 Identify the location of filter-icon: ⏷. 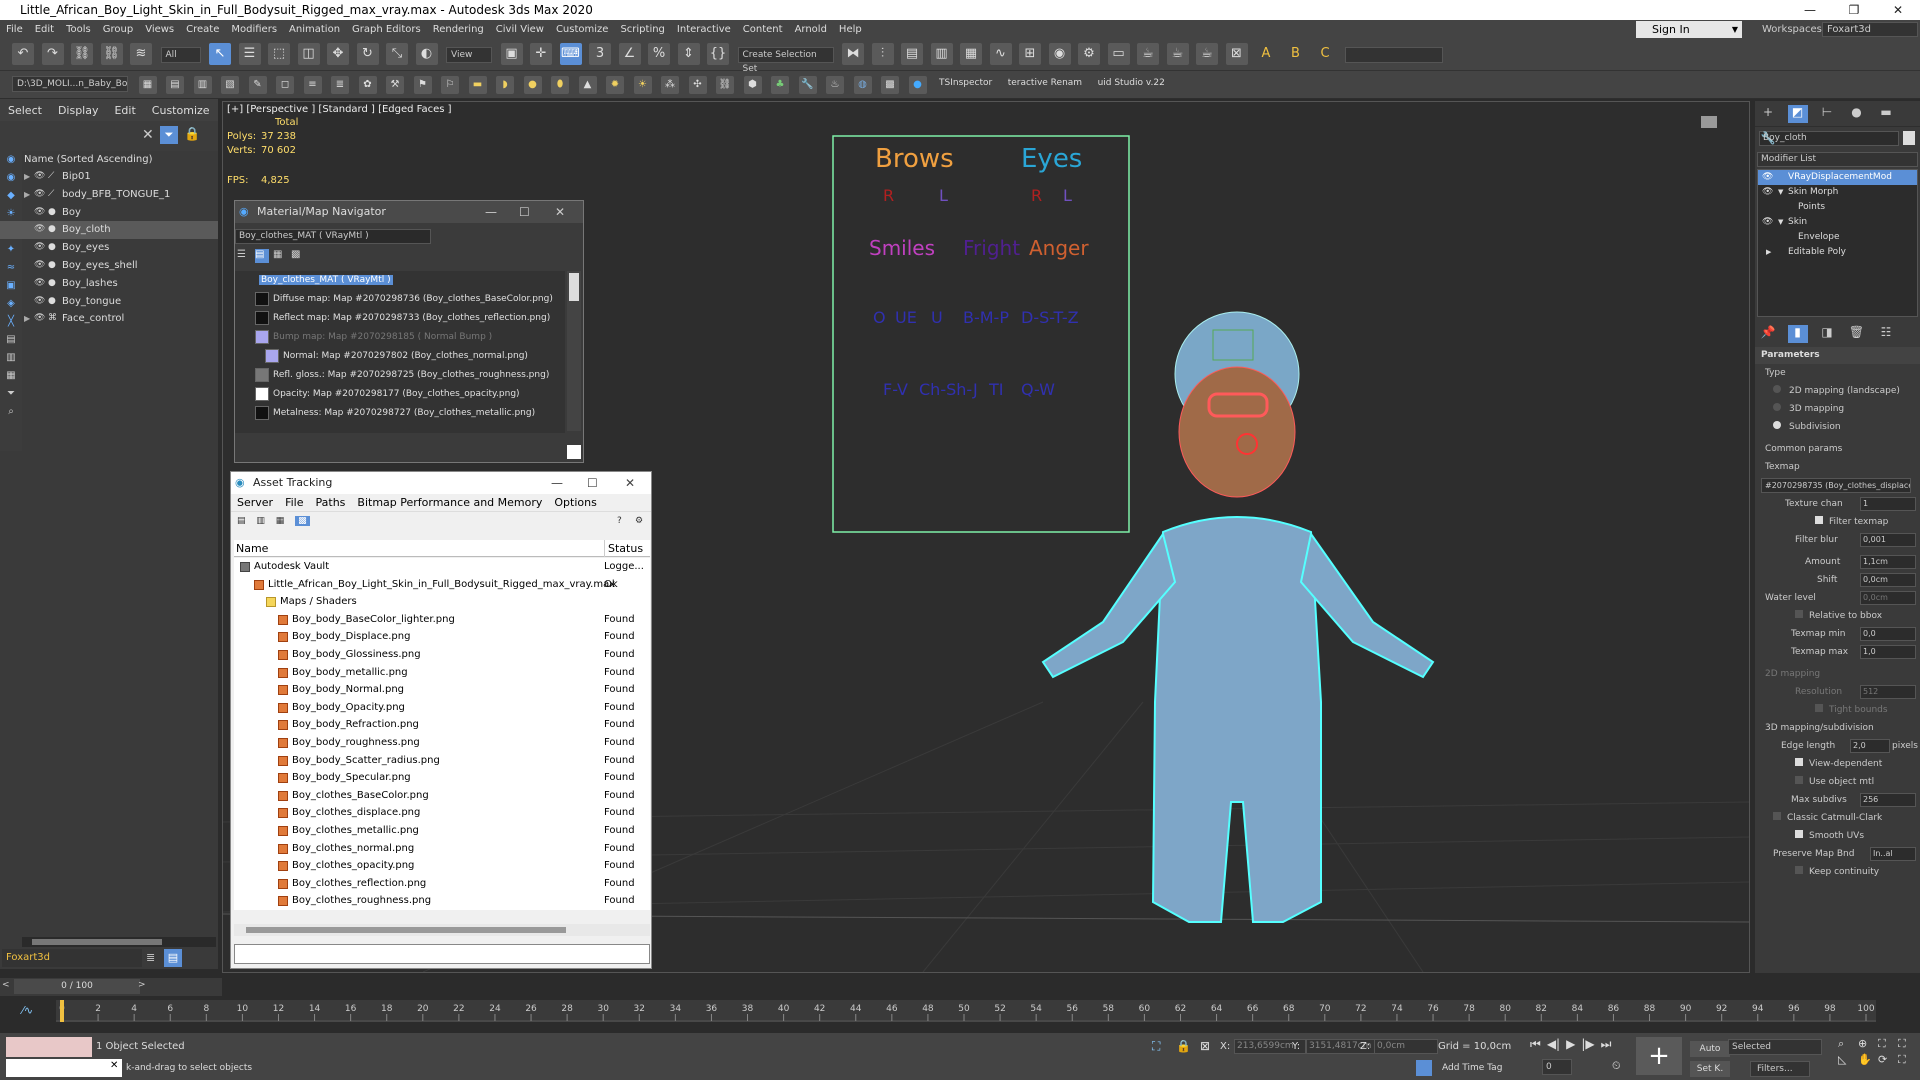
(169, 135).